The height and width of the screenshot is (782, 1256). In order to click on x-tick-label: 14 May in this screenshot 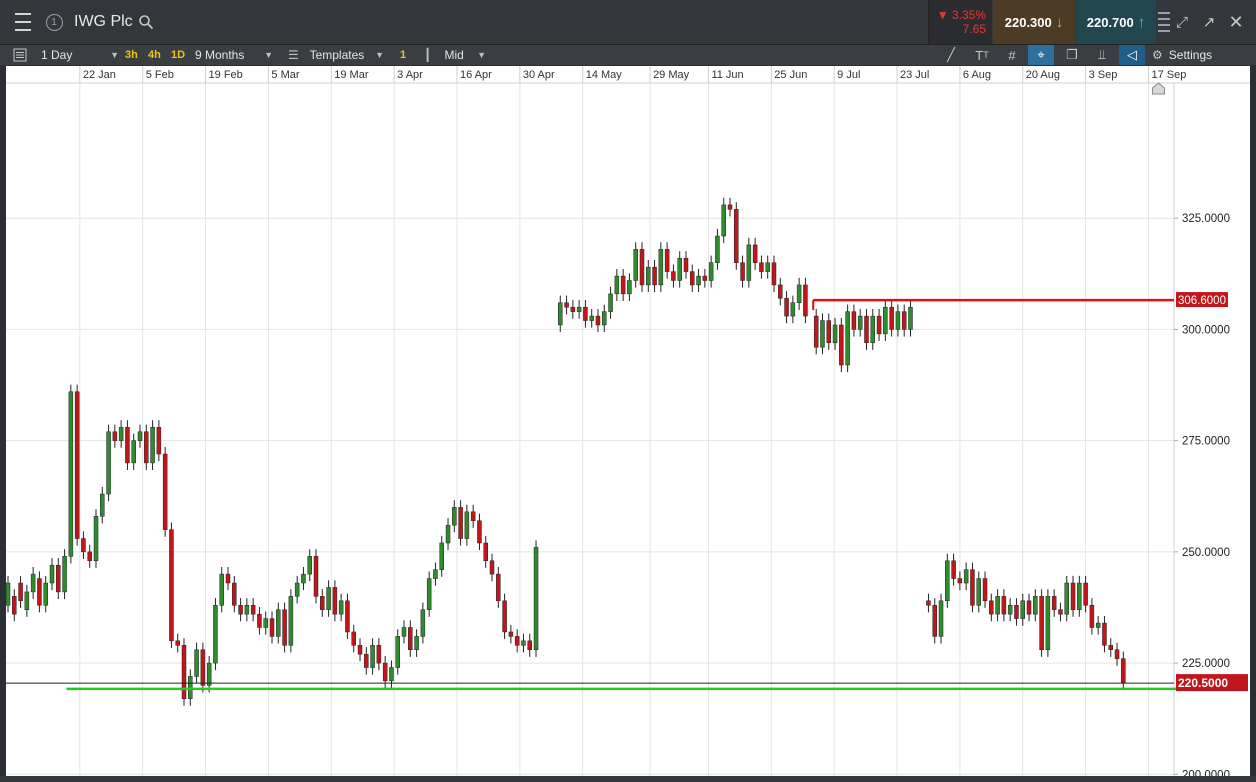, I will do `click(604, 75)`.